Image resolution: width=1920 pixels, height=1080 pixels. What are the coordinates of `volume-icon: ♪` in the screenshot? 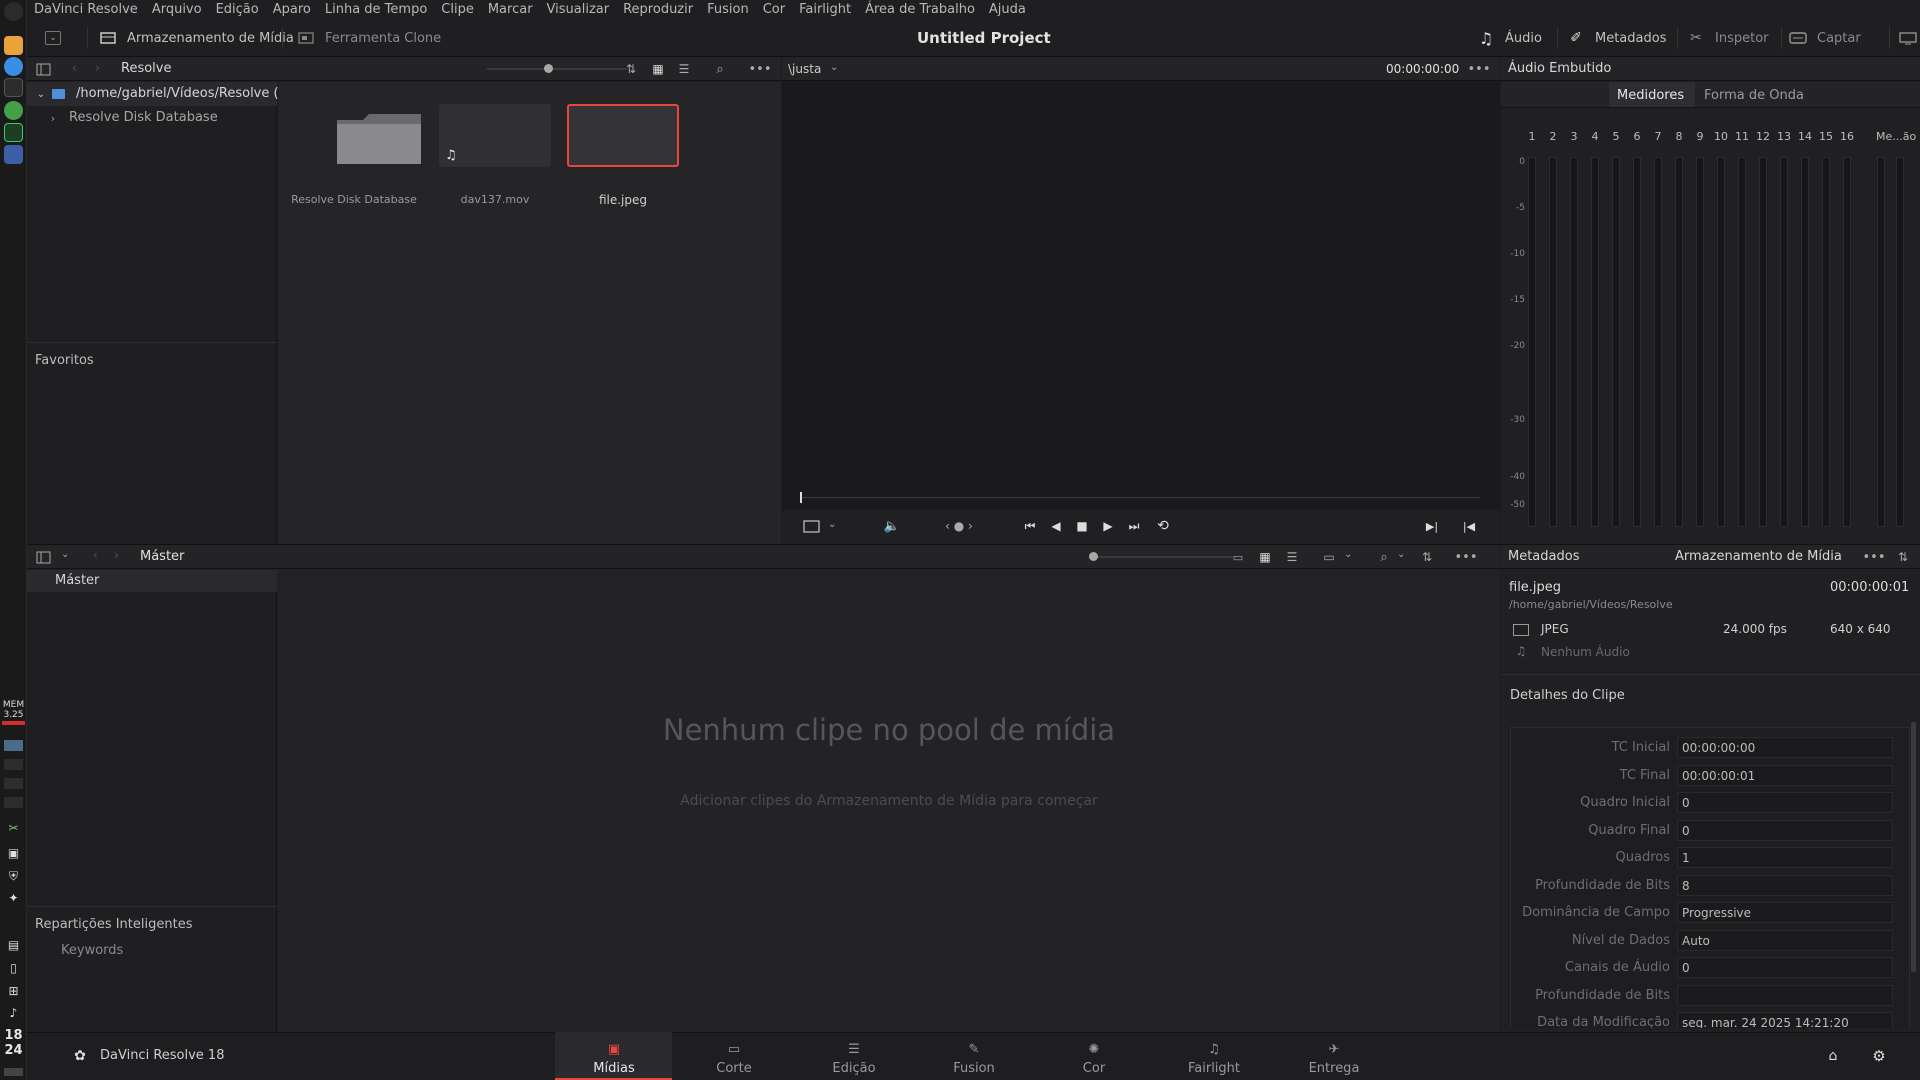 It's located at (13, 1013).